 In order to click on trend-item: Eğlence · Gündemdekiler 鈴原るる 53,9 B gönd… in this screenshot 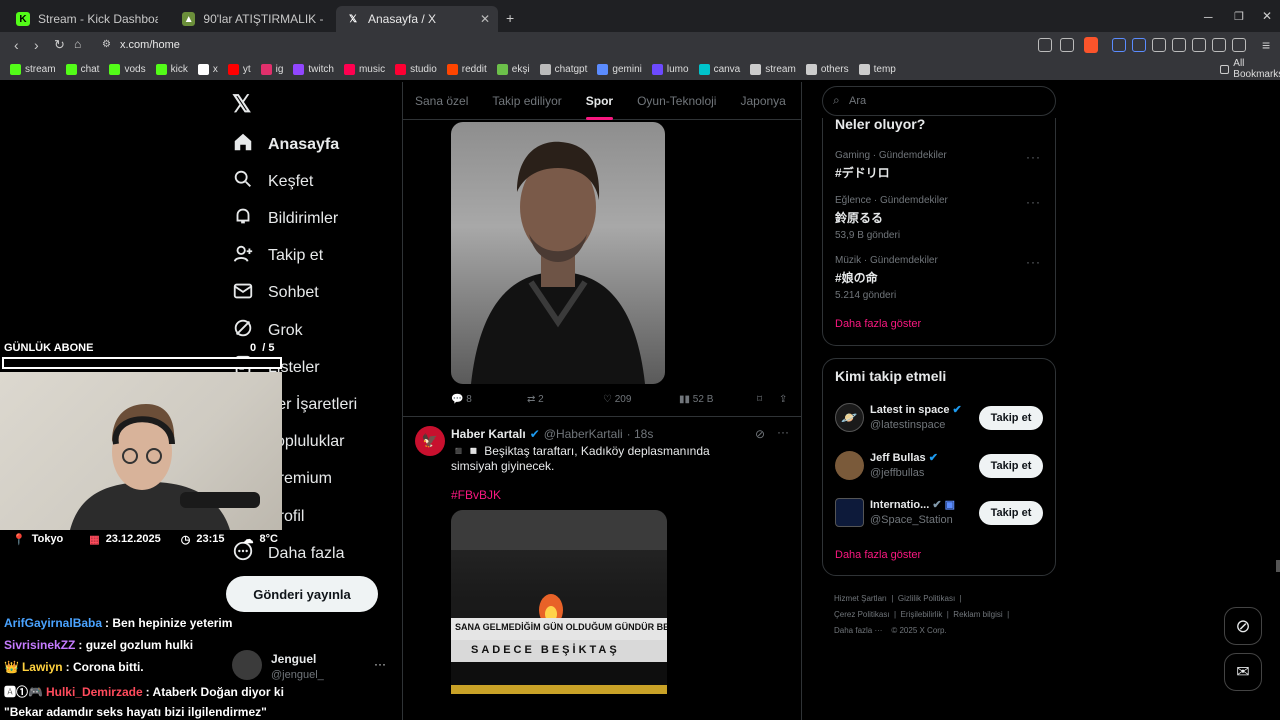, I will do `click(940, 218)`.